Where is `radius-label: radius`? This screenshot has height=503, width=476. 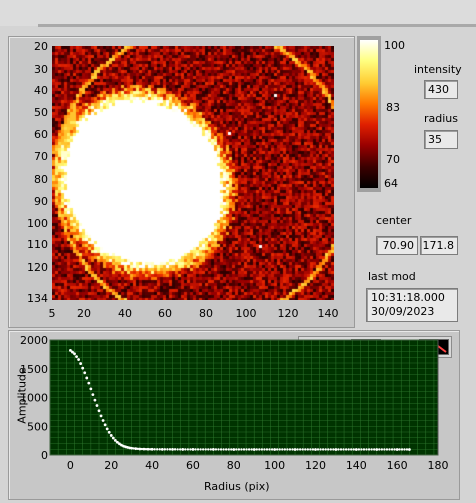 radius-label: radius is located at coordinates (441, 118).